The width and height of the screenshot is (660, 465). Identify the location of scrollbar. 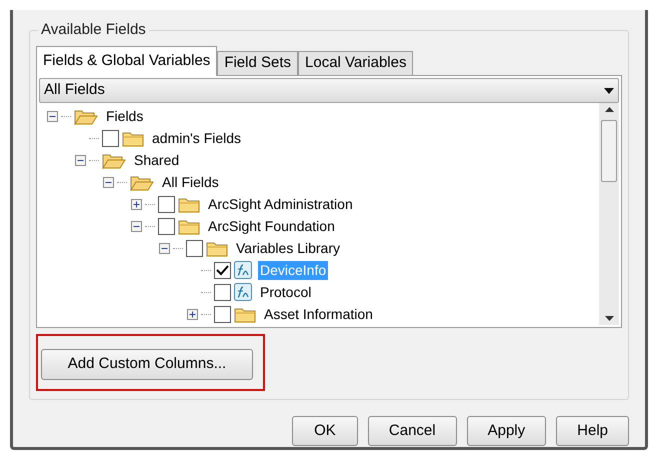
(609, 214).